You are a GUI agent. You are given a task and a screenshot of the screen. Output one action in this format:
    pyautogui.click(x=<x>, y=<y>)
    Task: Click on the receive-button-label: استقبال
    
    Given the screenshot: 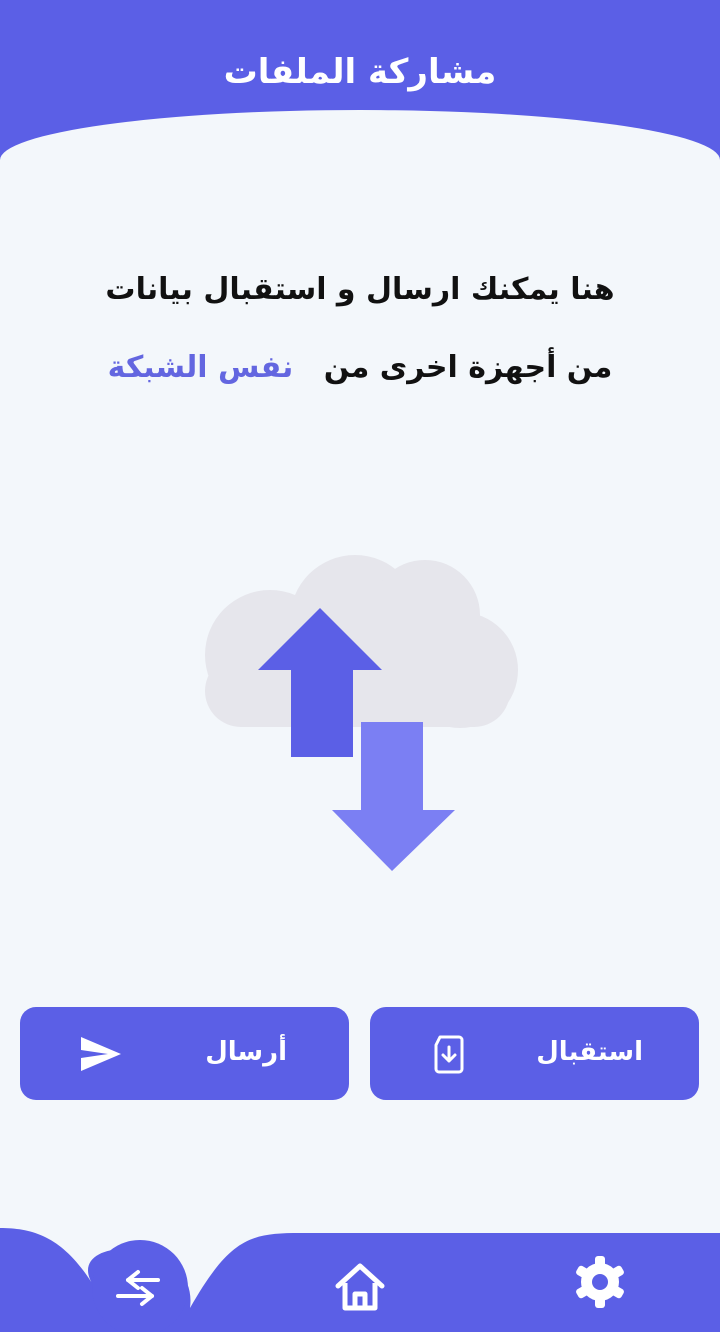 What is the action you would take?
    pyautogui.click(x=589, y=1052)
    